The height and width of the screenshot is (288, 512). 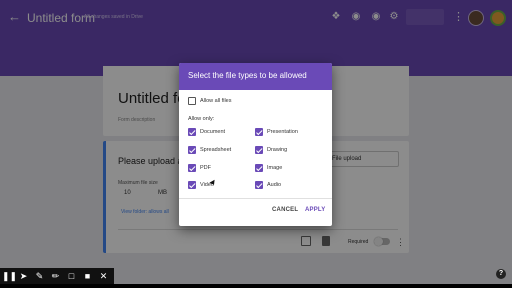 I want to click on pause-icon: ❚❚, so click(x=9, y=276).